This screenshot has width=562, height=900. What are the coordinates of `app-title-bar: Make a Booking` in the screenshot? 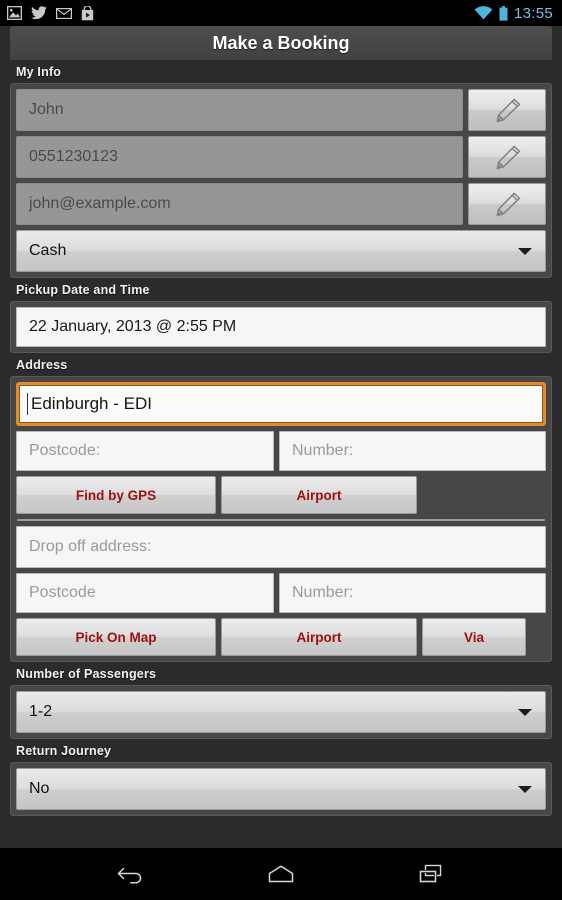 It's located at (281, 43).